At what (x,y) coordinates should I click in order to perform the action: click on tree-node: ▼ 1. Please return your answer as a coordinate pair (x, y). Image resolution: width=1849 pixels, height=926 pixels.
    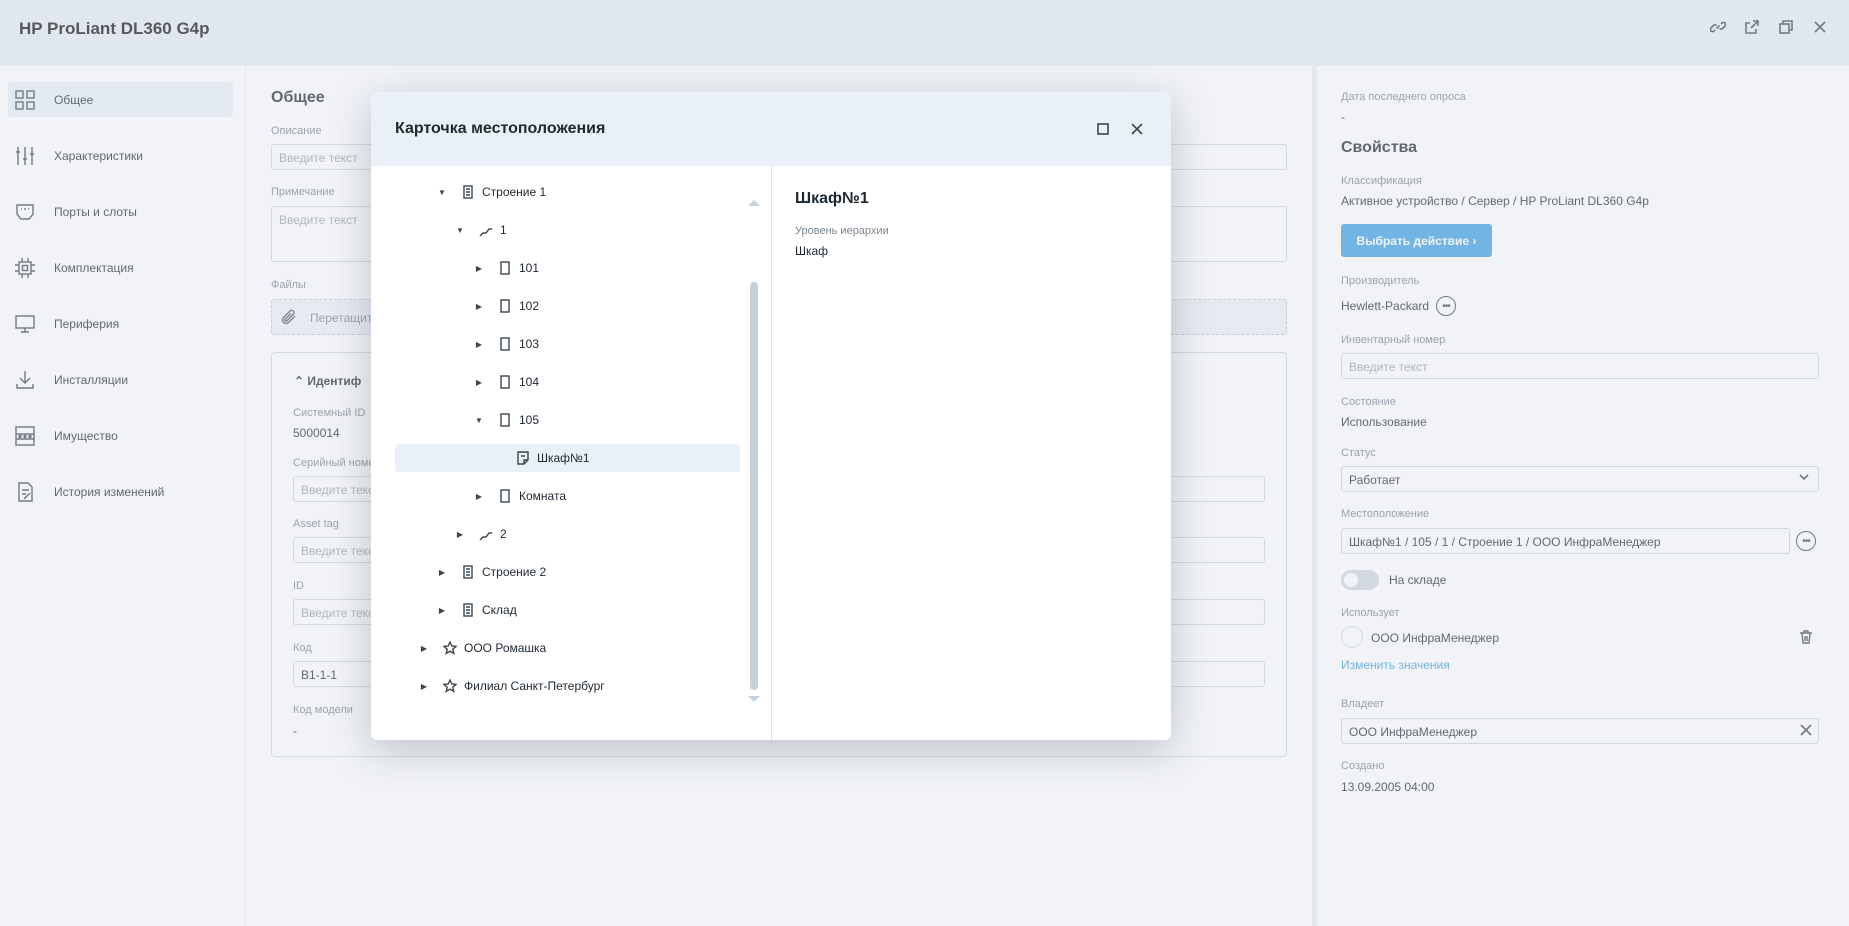
    Looking at the image, I should click on (602, 230).